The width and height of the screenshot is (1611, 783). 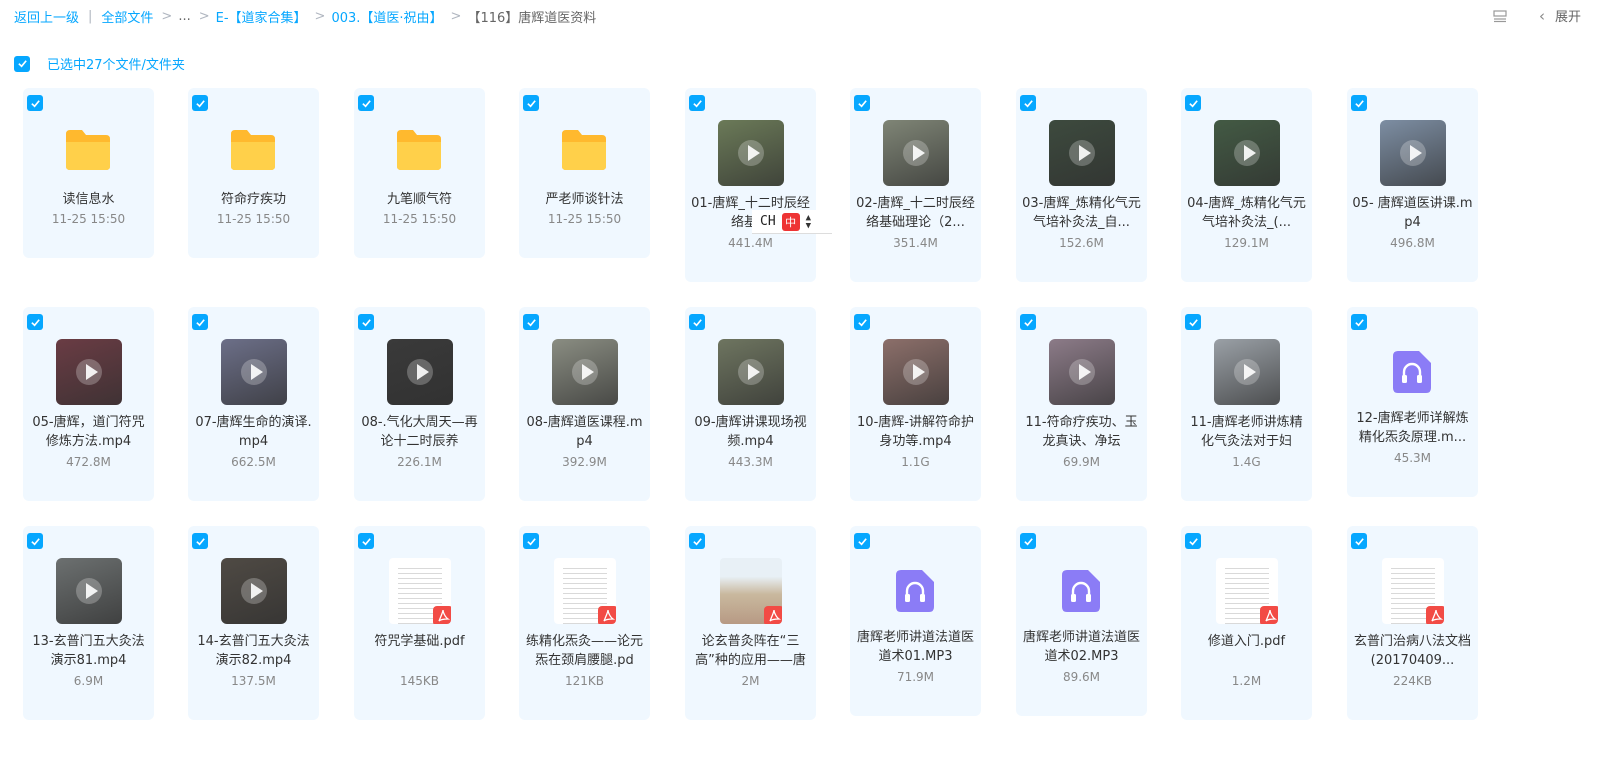 What do you see at coordinates (22, 63) in the screenshot?
I see `select-all-checkbox` at bounding box center [22, 63].